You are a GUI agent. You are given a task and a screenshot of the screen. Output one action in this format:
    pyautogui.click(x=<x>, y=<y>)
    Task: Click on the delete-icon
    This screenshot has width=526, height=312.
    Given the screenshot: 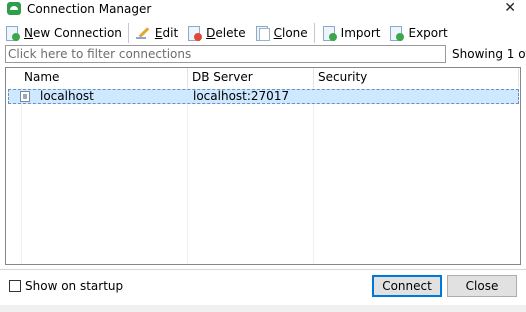 What is the action you would take?
    pyautogui.click(x=194, y=33)
    